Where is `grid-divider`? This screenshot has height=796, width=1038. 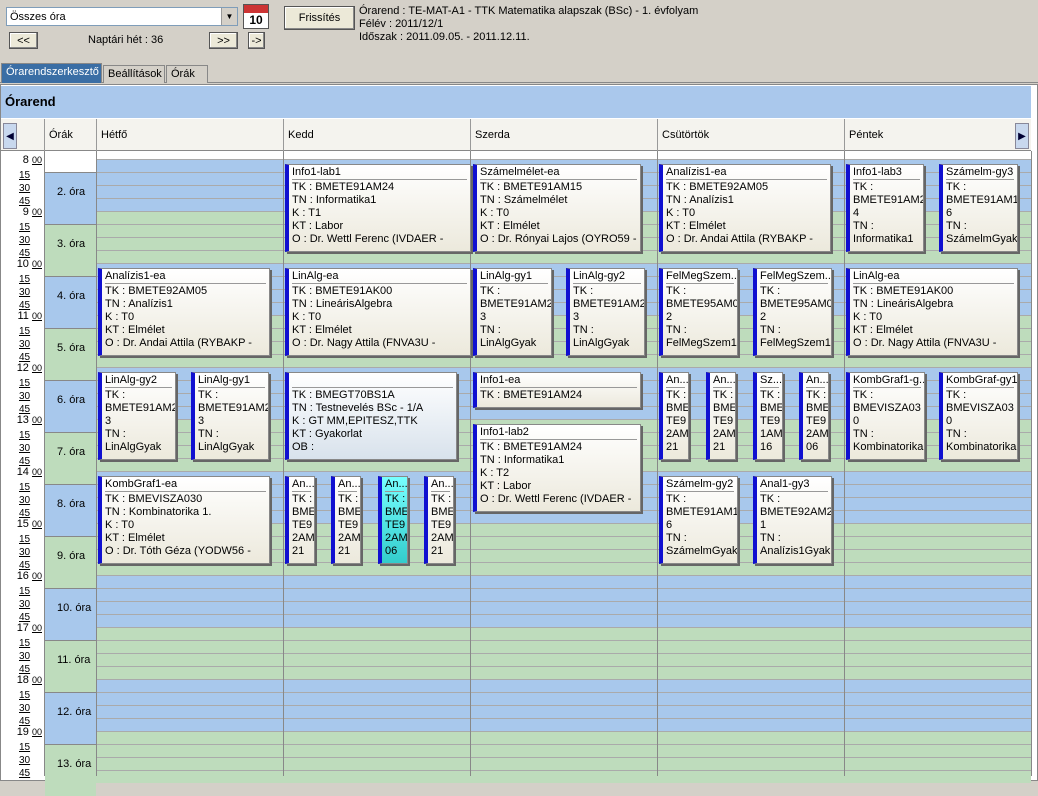
grid-divider is located at coordinates (283, 463).